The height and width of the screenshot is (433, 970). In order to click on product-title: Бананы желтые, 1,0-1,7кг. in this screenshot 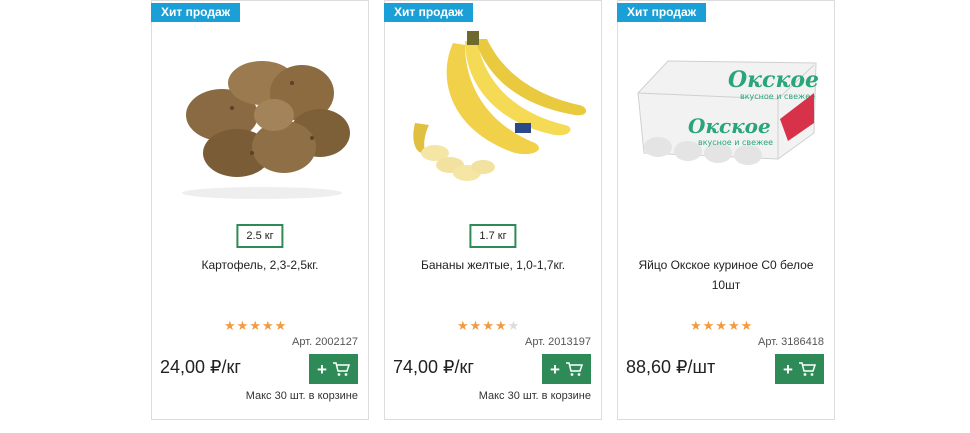, I will do `click(493, 265)`.